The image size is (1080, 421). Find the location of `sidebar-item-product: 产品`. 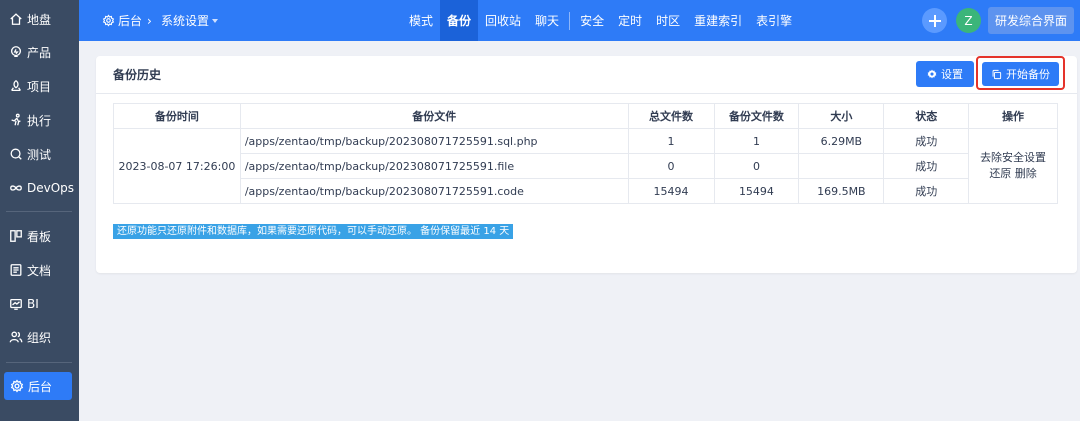

sidebar-item-product: 产品 is located at coordinates (39, 52).